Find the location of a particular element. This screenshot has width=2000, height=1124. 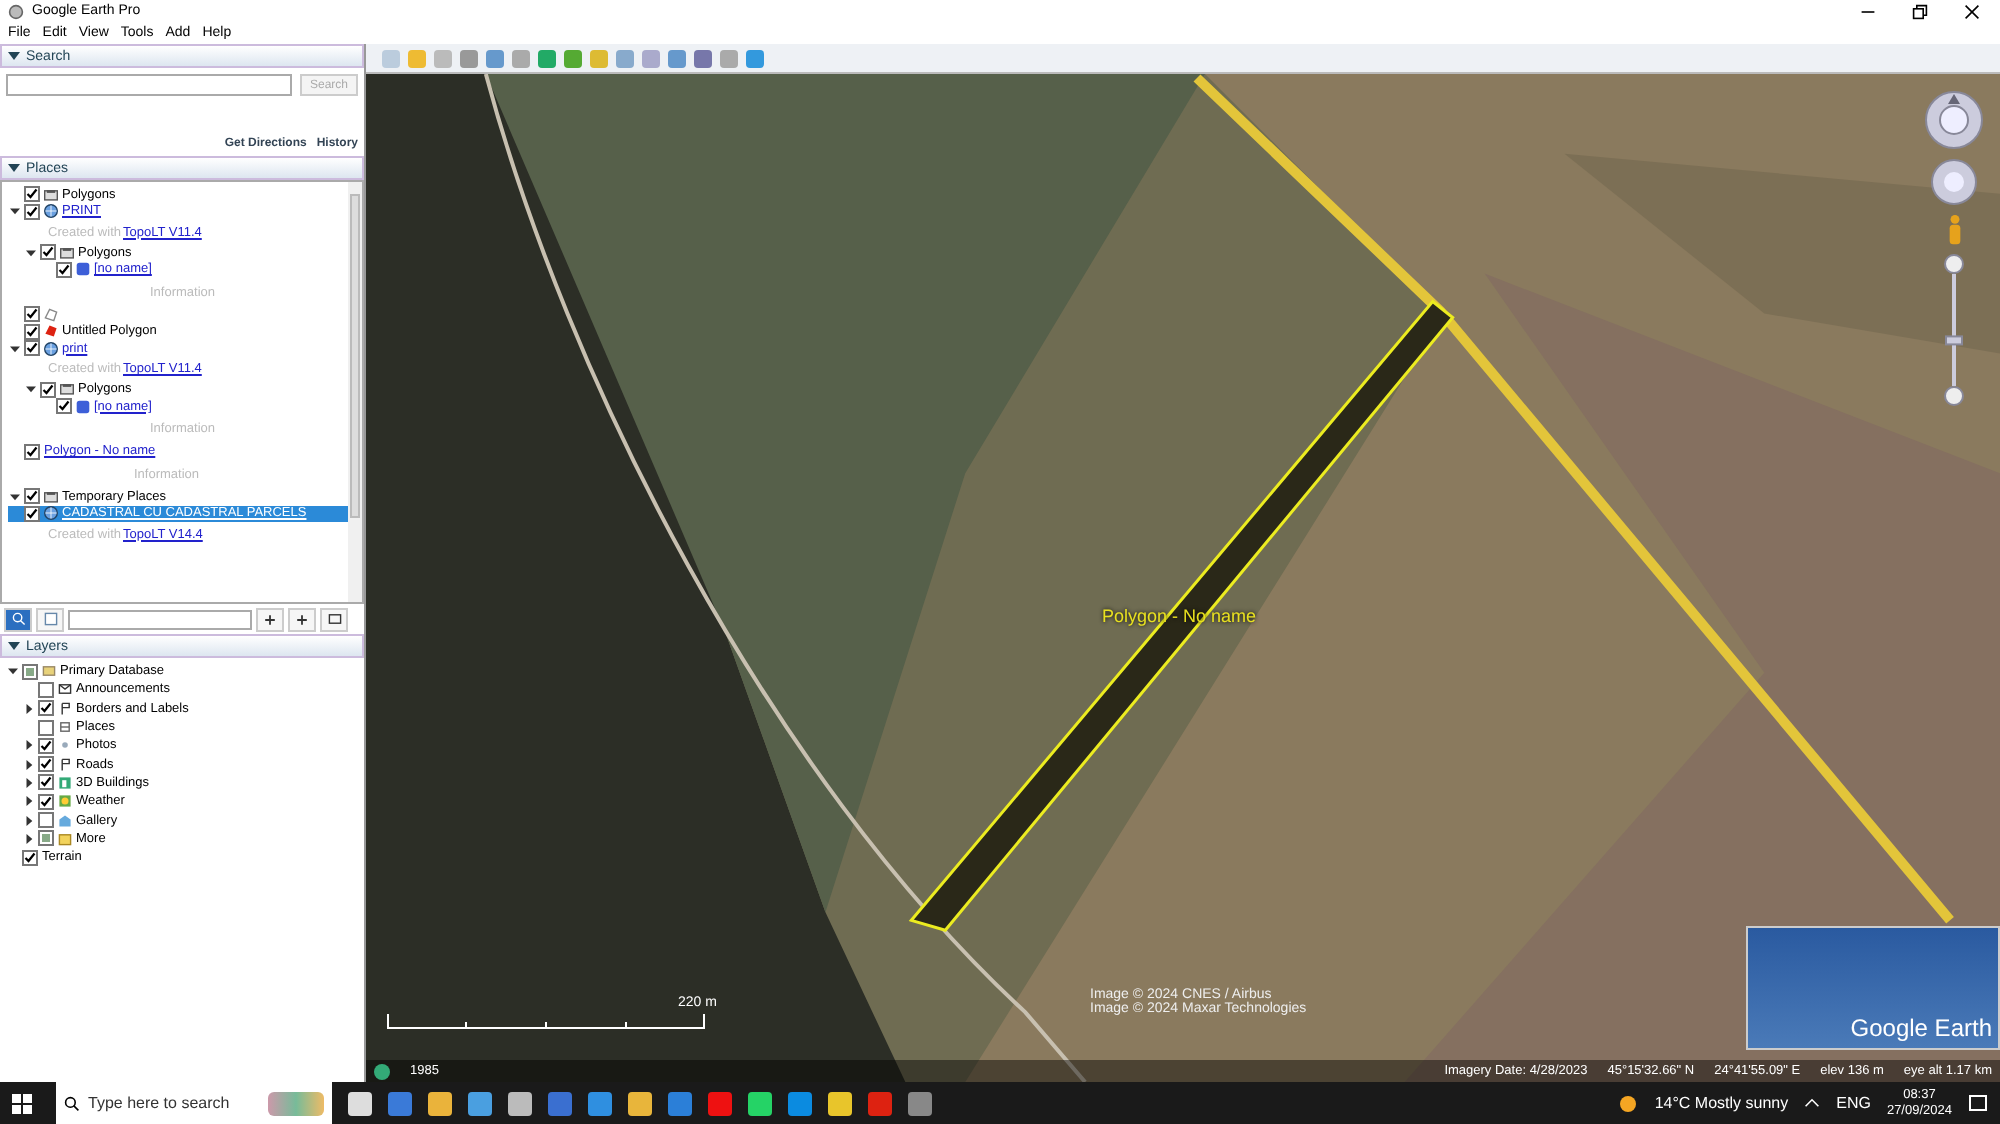

polygon-label: Polygon - No name is located at coordinates (1179, 616).